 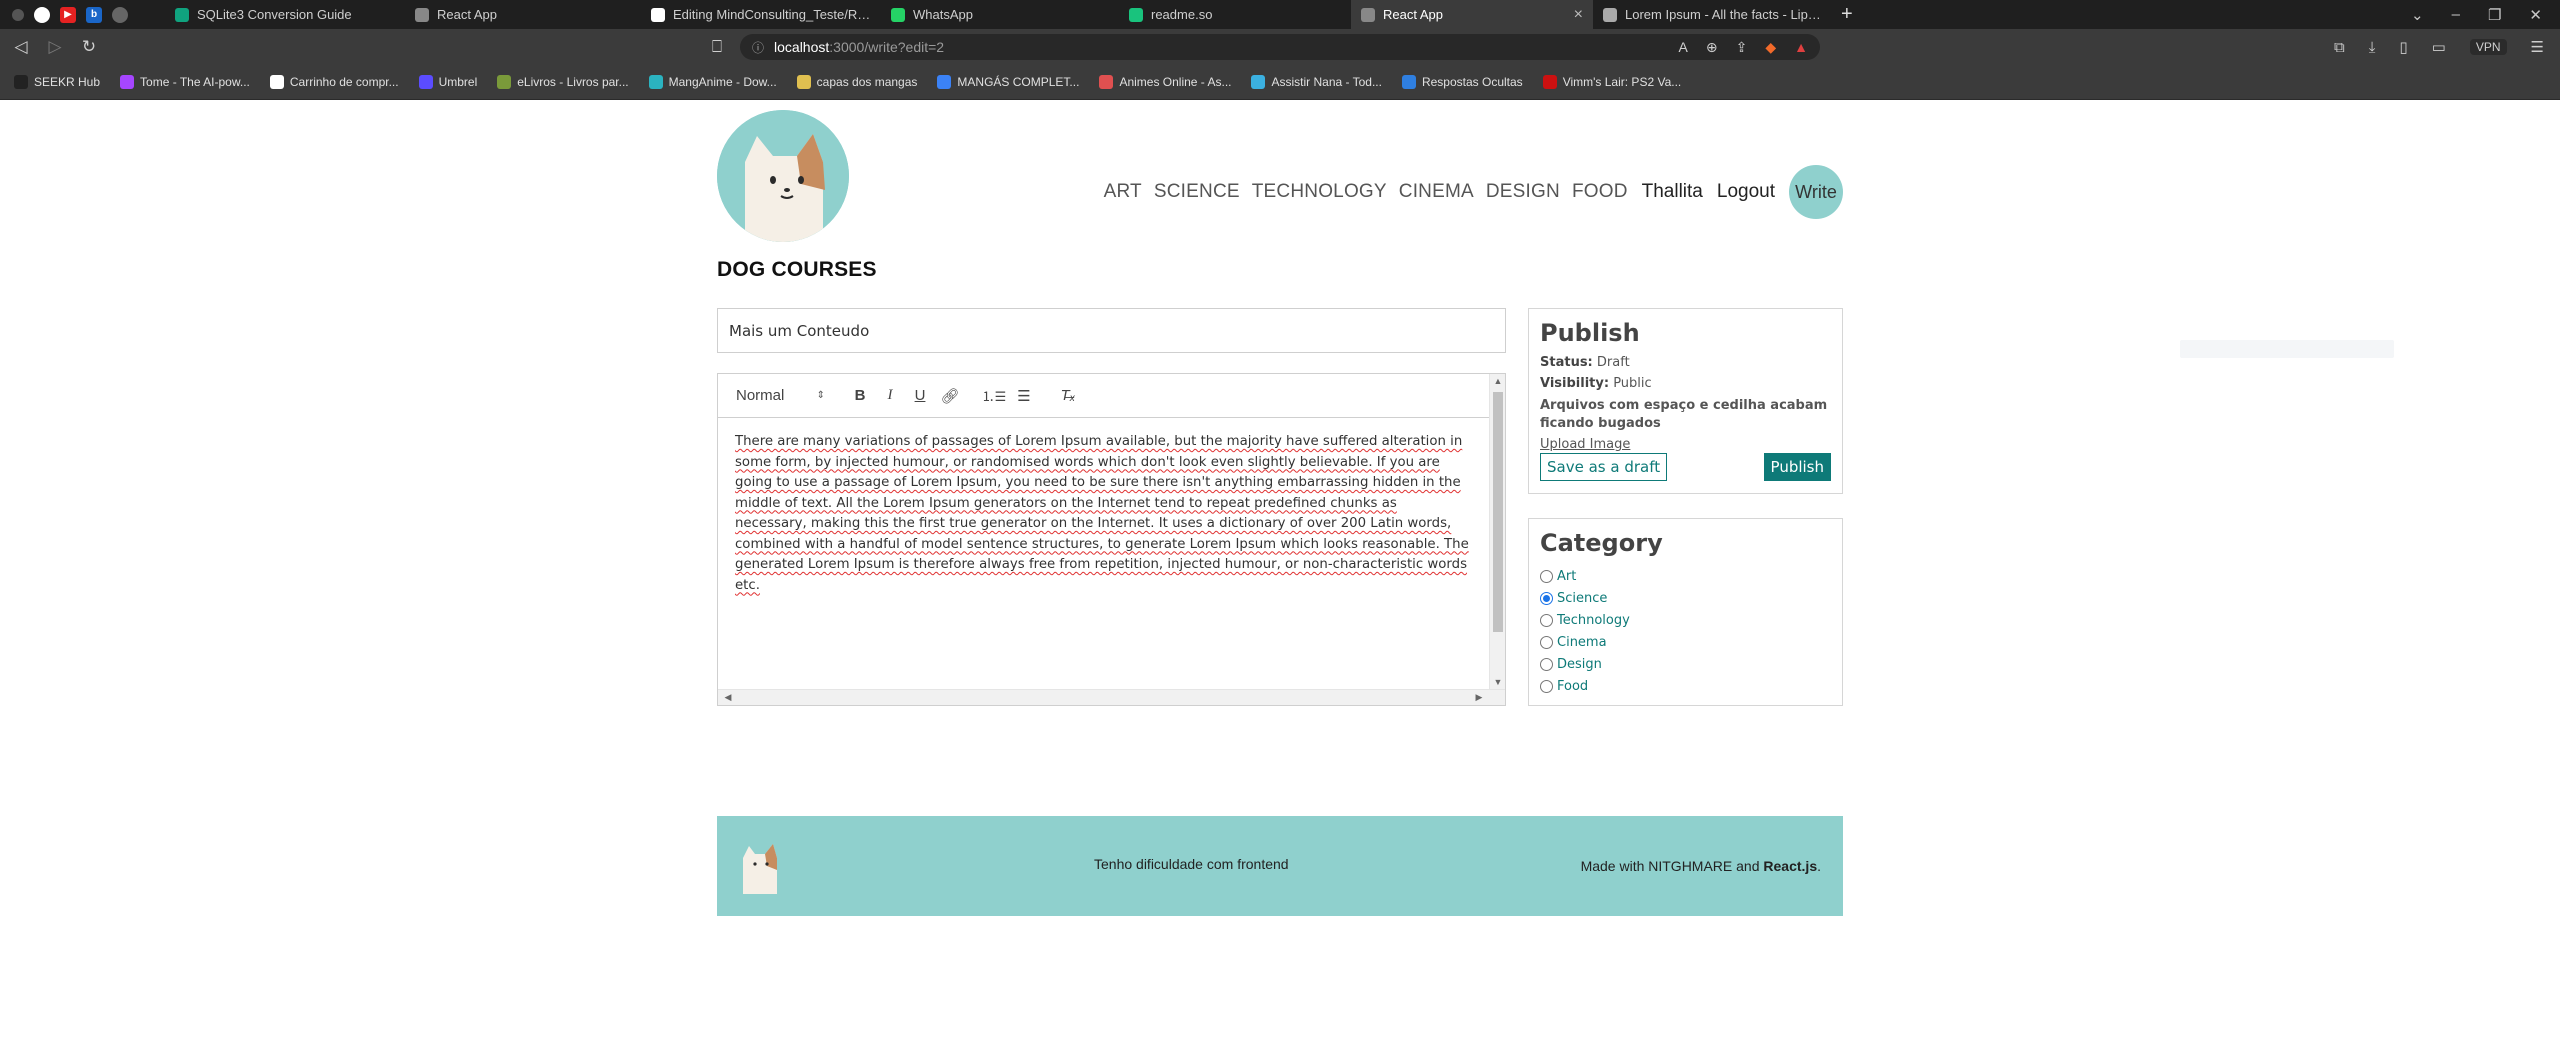 I want to click on browser-tab: readme.so, so click(x=1235, y=14).